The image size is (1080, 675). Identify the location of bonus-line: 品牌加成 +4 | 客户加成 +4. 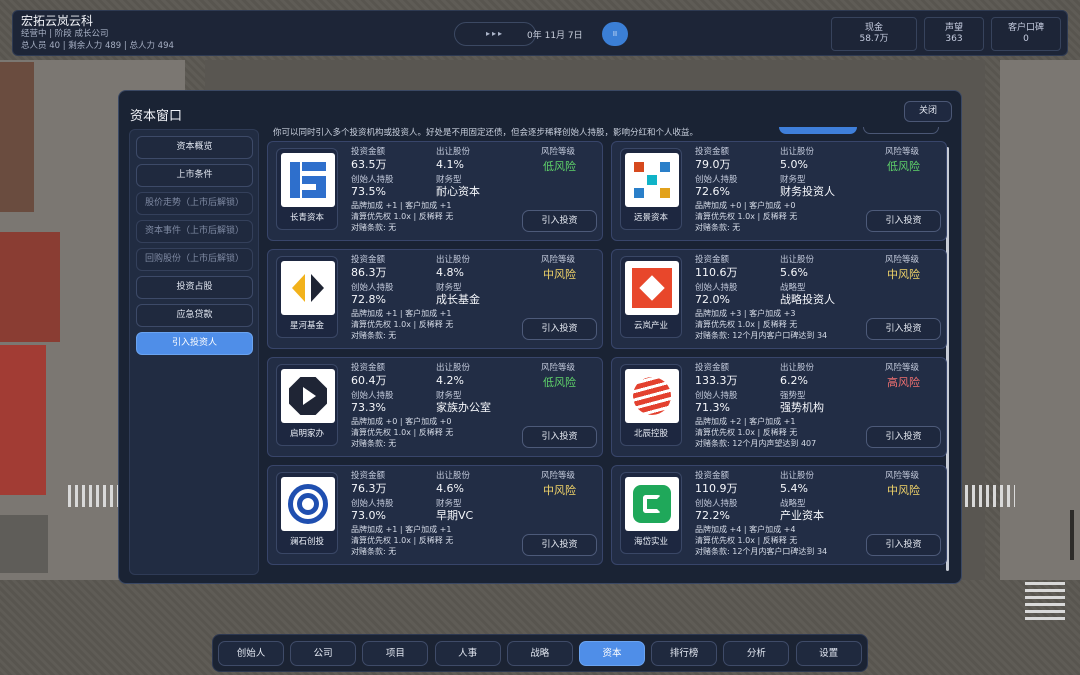
(745, 529).